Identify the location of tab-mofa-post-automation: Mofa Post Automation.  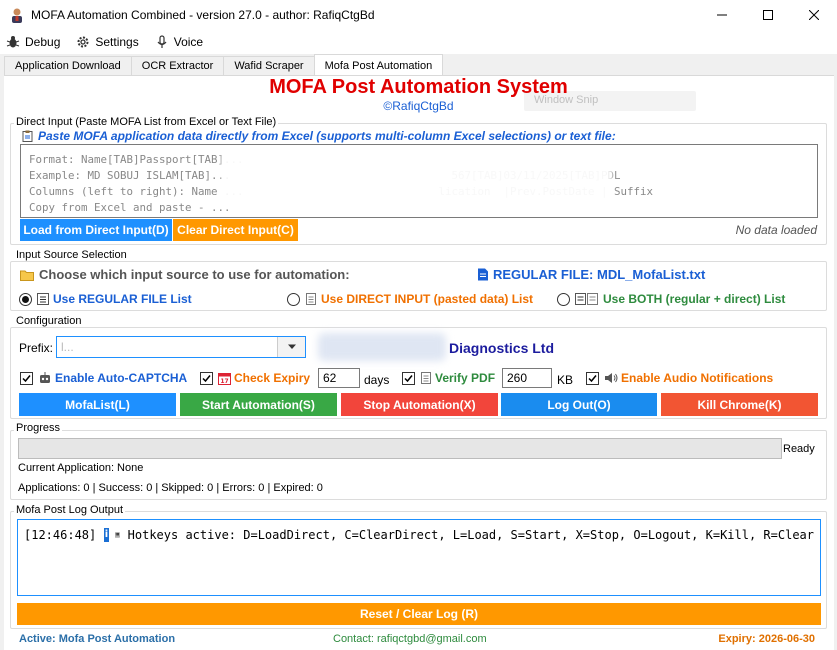
(378, 65).